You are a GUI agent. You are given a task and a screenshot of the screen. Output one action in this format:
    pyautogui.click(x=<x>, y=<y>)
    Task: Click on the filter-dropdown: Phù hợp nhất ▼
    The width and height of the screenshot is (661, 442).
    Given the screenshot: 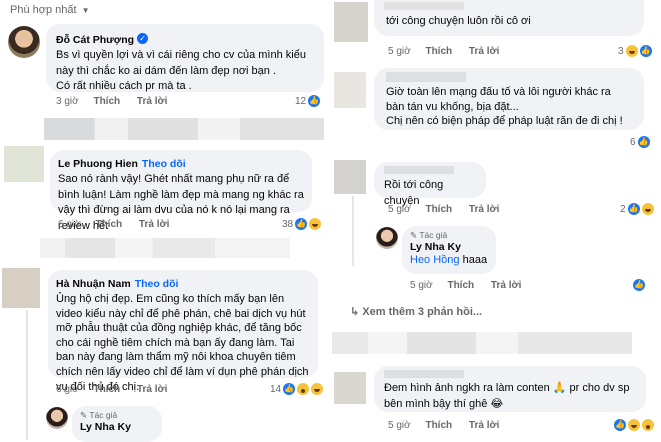 What is the action you would take?
    pyautogui.click(x=50, y=10)
    